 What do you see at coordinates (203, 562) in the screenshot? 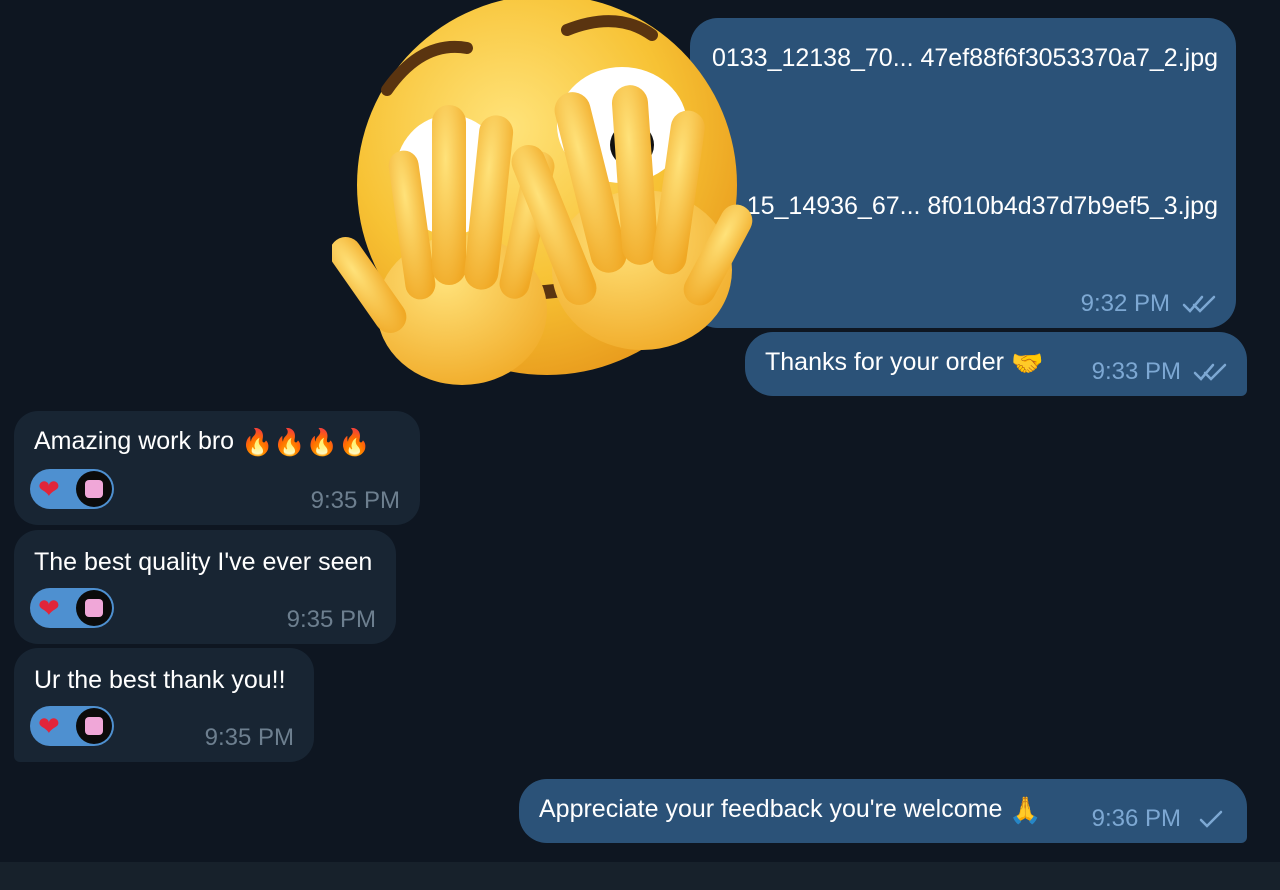
I see `message-text: The best quality I've ever seen` at bounding box center [203, 562].